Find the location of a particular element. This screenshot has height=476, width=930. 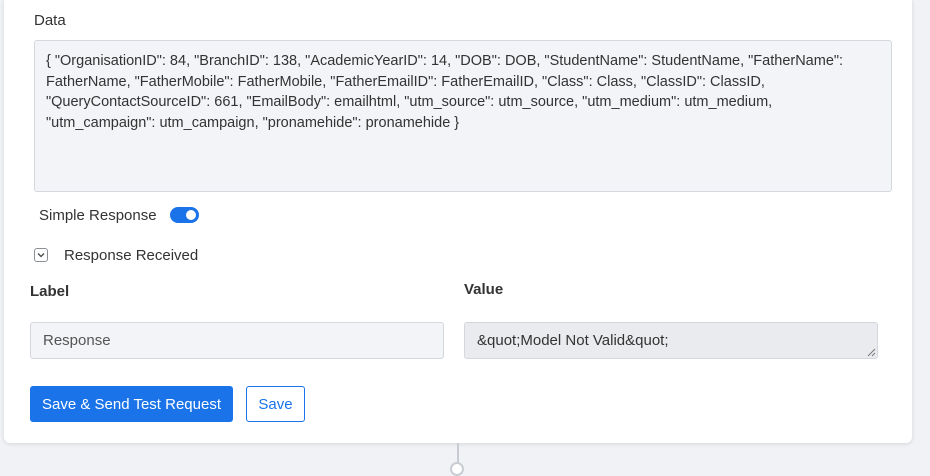

save-and-send-test-request-button: Save & Send Test Request is located at coordinates (131, 404).